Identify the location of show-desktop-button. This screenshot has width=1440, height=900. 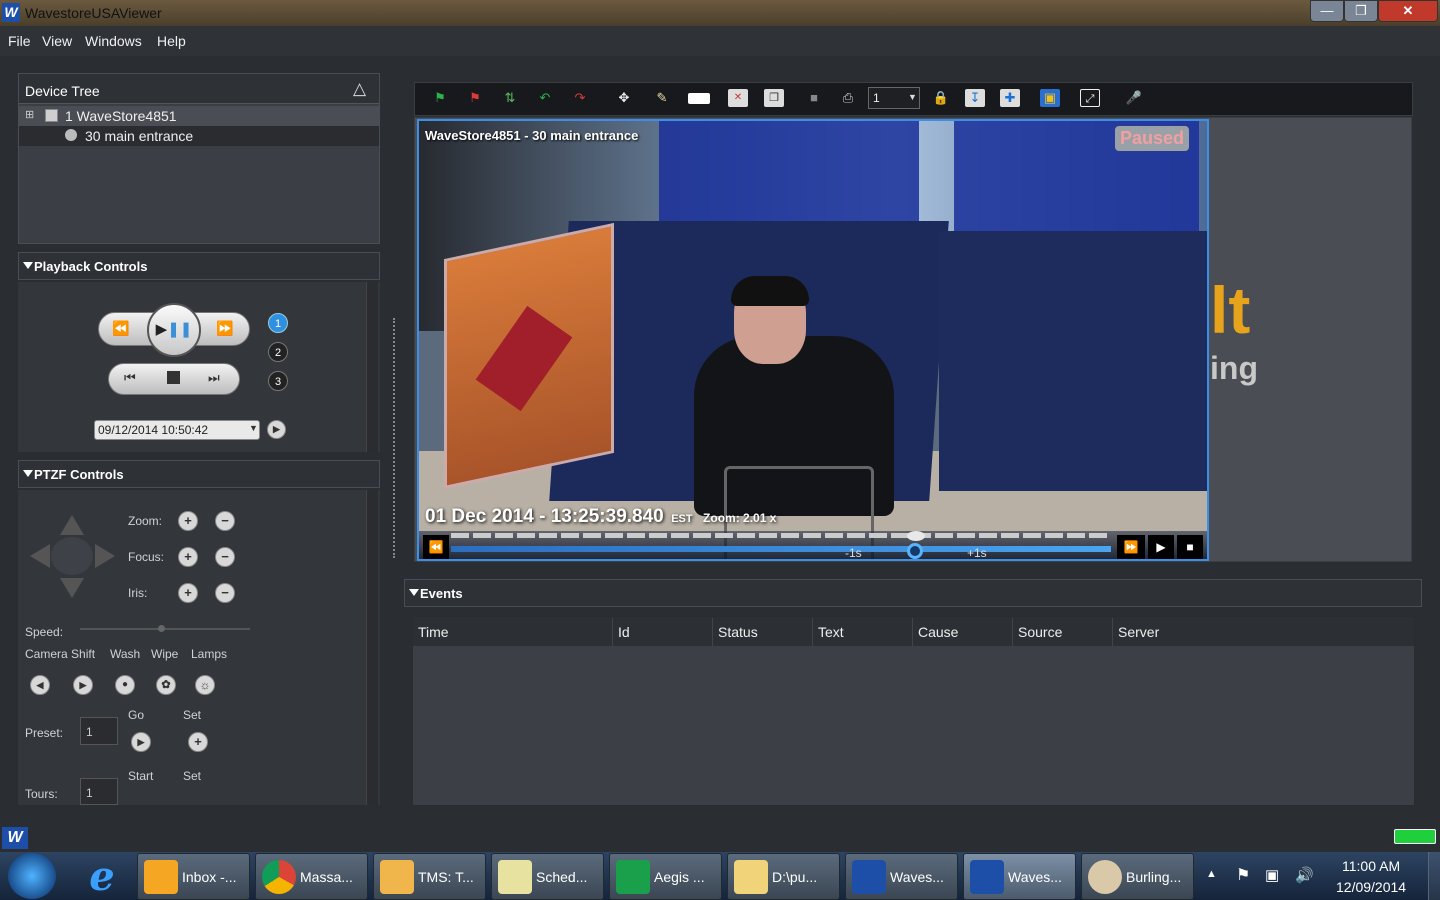
(1434, 876).